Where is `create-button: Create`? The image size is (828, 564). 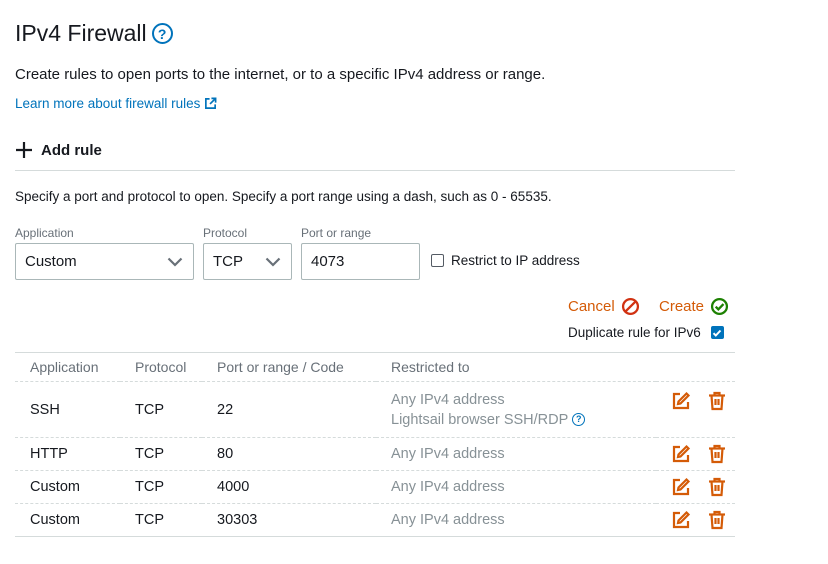 create-button: Create is located at coordinates (694, 306).